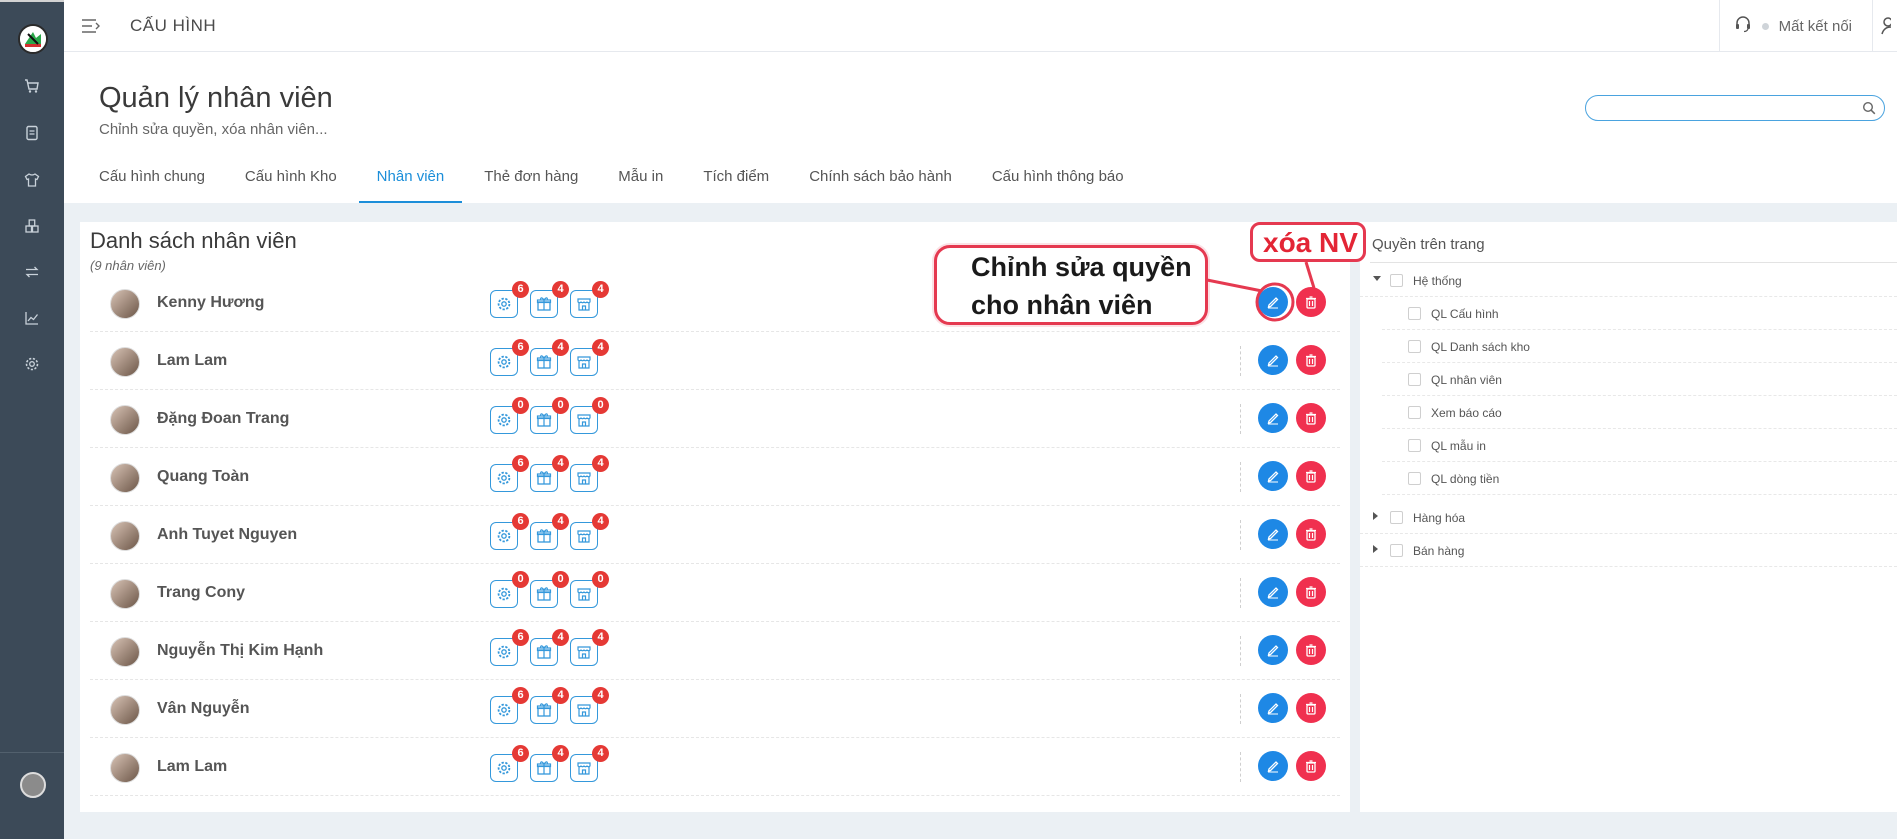 The width and height of the screenshot is (1897, 839). Describe the element at coordinates (91, 26) in the screenshot. I see `menu-toggle-icon` at that location.